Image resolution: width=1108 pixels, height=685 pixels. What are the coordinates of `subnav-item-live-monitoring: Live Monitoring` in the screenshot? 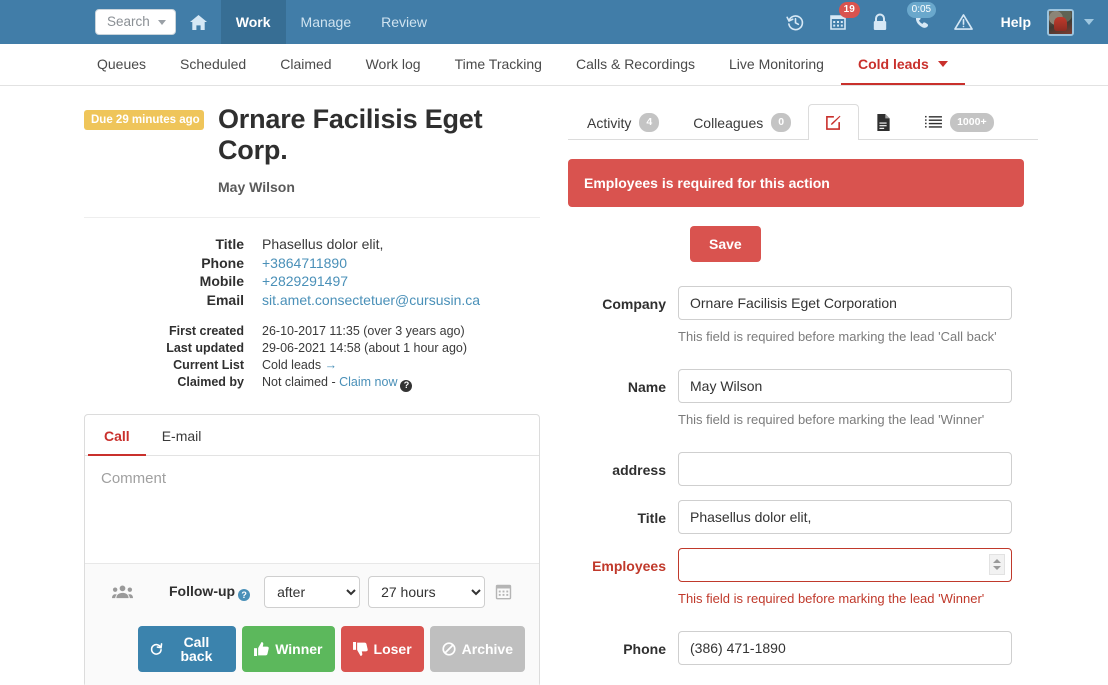 It's located at (776, 64).